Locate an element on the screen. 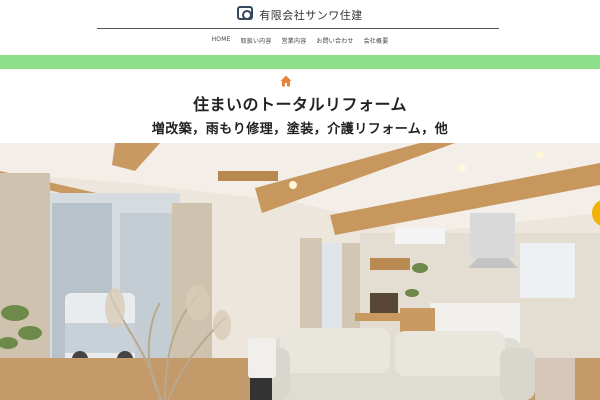  hero-title: 住まいのトータルリフォーム is located at coordinates (300, 104).